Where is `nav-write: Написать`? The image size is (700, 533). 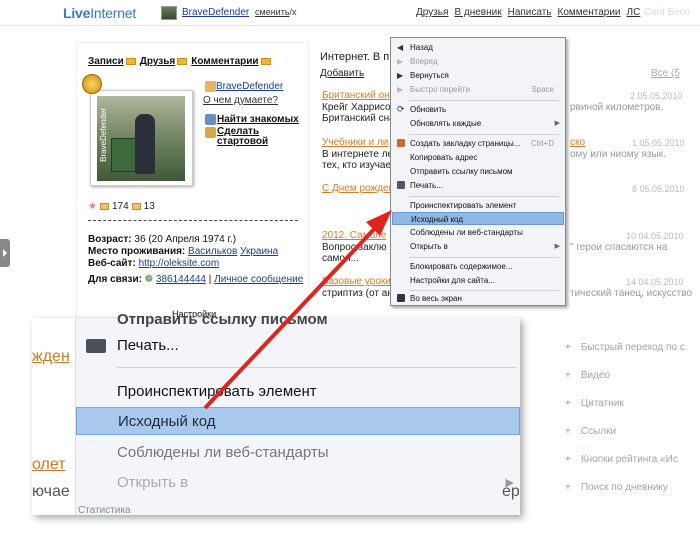
nav-write: Написать is located at coordinates (530, 12).